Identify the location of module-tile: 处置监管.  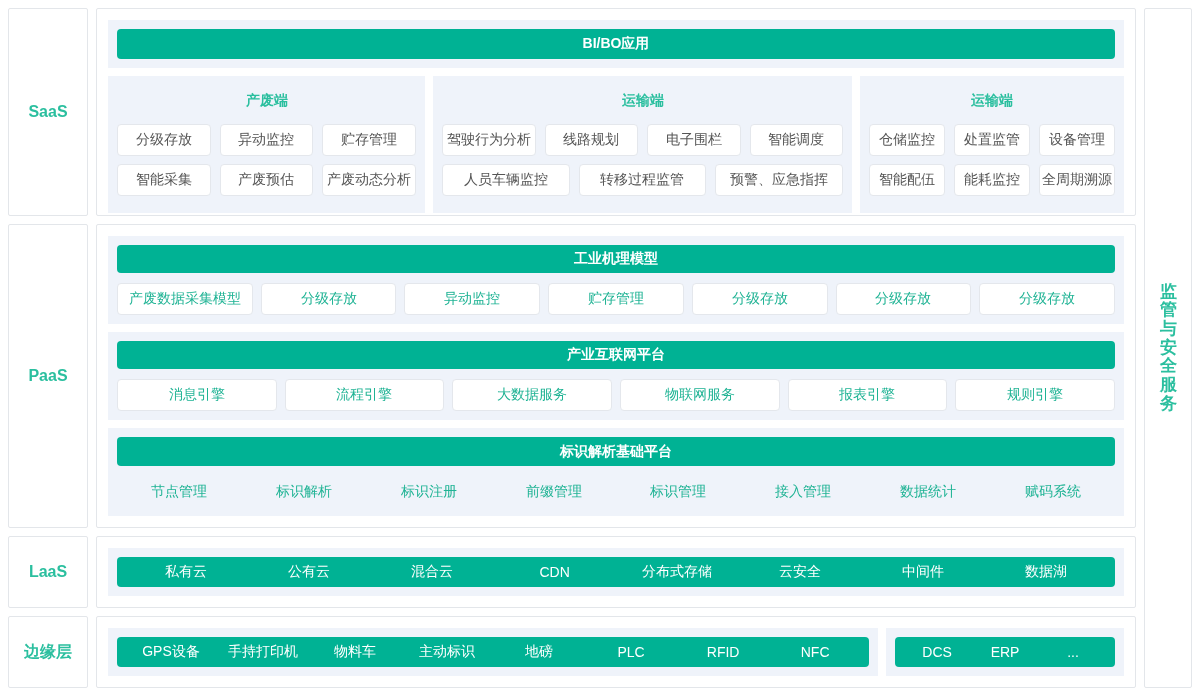
(992, 140).